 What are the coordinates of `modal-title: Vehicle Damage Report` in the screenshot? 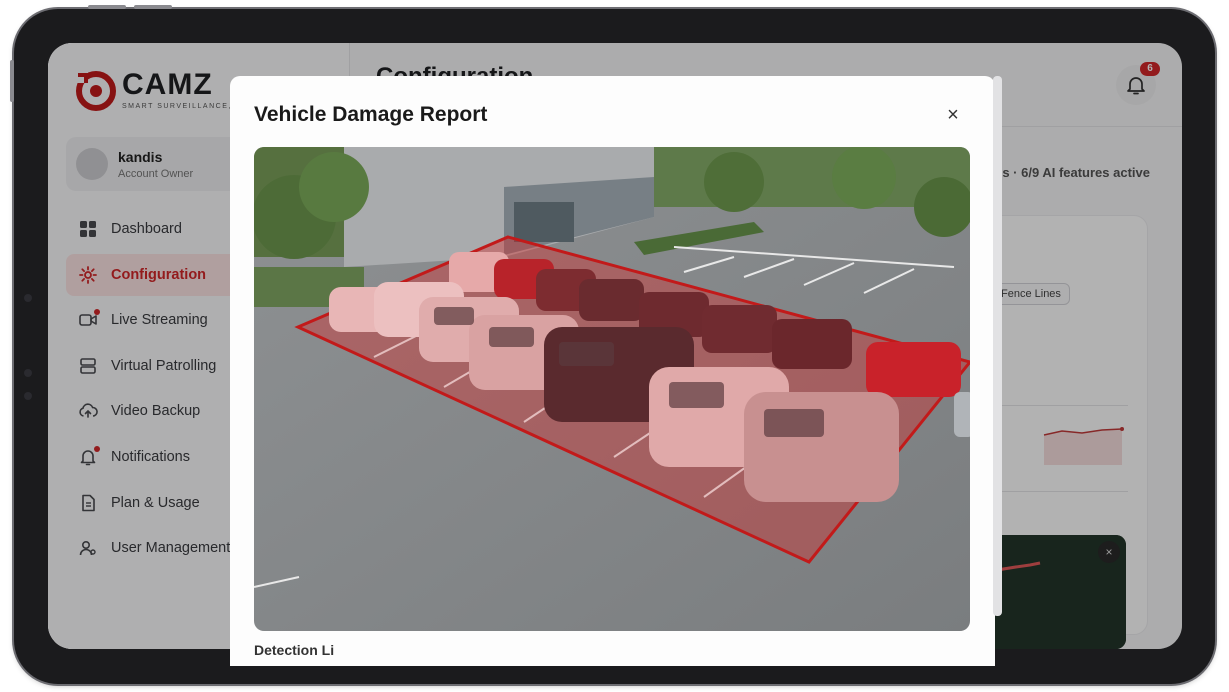 It's located at (371, 114).